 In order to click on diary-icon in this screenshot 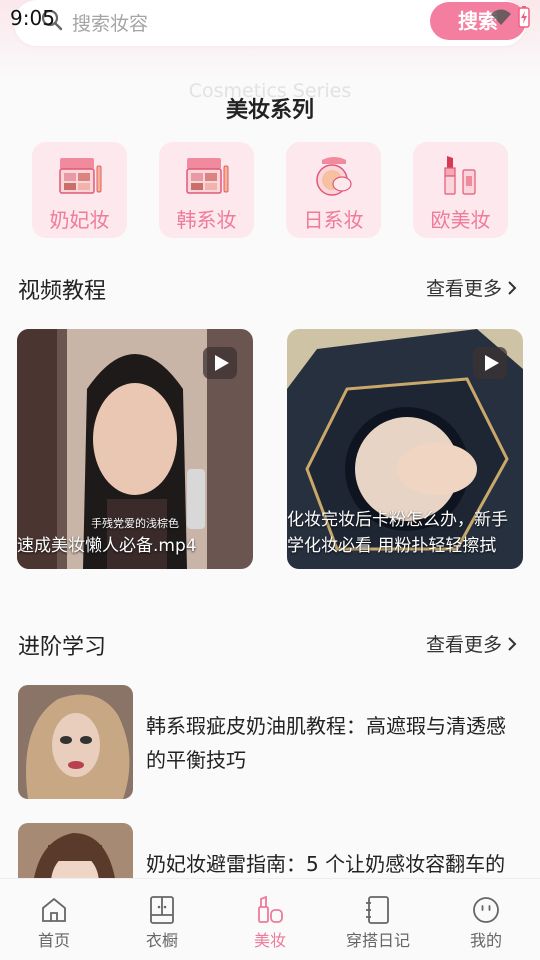, I will do `click(377, 910)`.